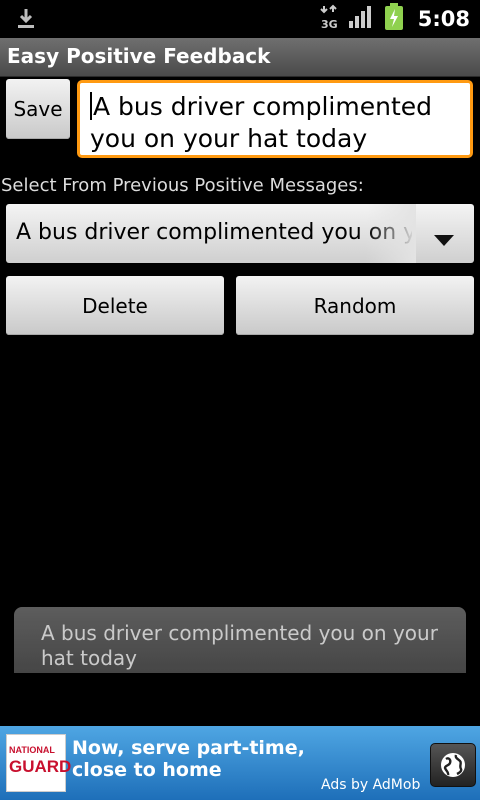 This screenshot has height=800, width=480. What do you see at coordinates (443, 19) in the screenshot?
I see `clock: 5:08` at bounding box center [443, 19].